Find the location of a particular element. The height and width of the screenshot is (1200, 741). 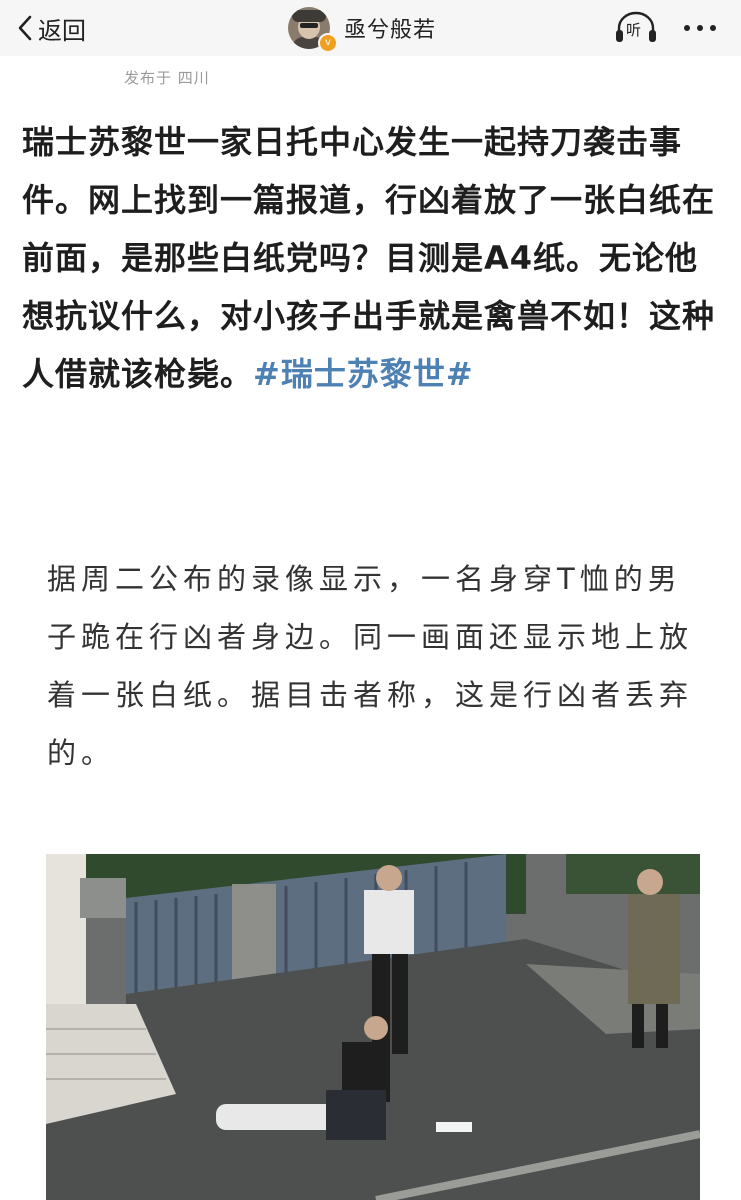

more-options-button is located at coordinates (700, 28).